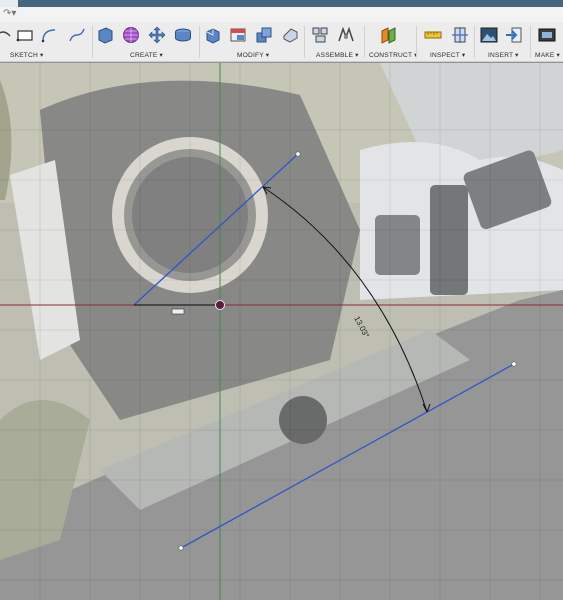  What do you see at coordinates (6, 35) in the screenshot?
I see `sketch-line-icon` at bounding box center [6, 35].